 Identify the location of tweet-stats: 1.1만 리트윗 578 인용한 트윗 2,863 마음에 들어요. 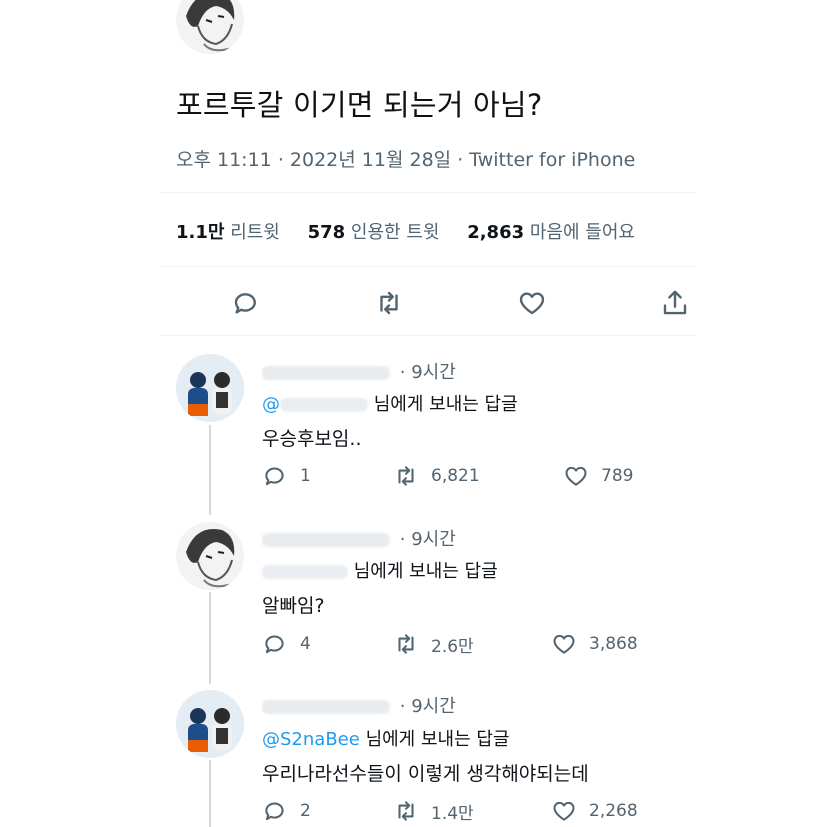
(416, 231).